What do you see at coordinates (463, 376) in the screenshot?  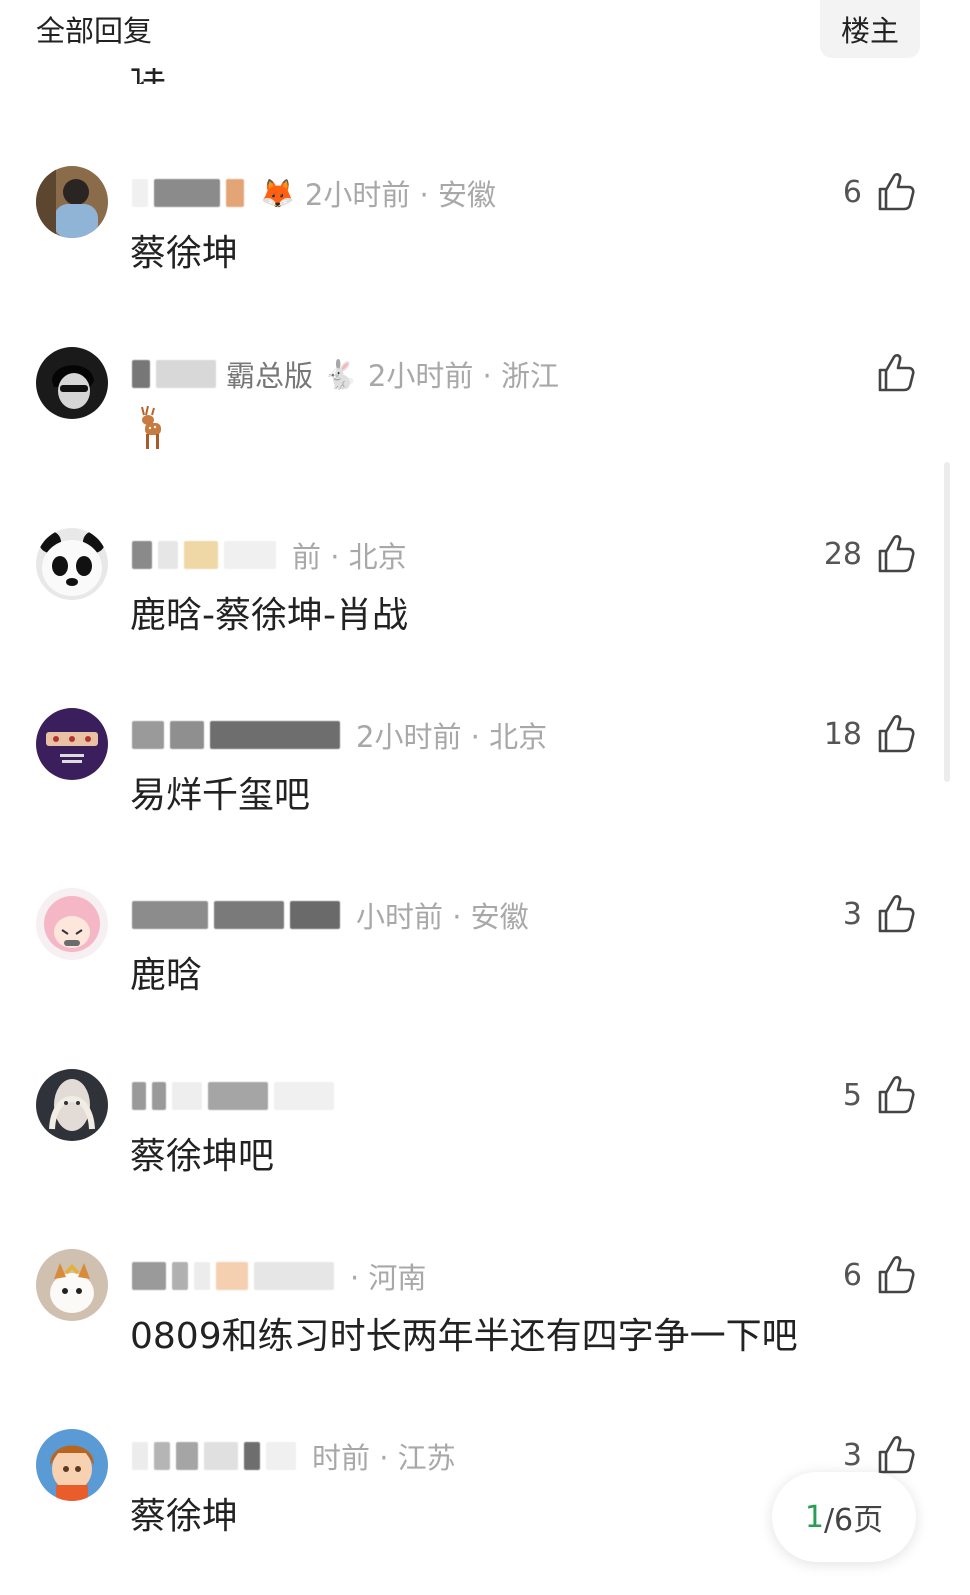 I see `comment-time-location: 2小时前 · 浙江` at bounding box center [463, 376].